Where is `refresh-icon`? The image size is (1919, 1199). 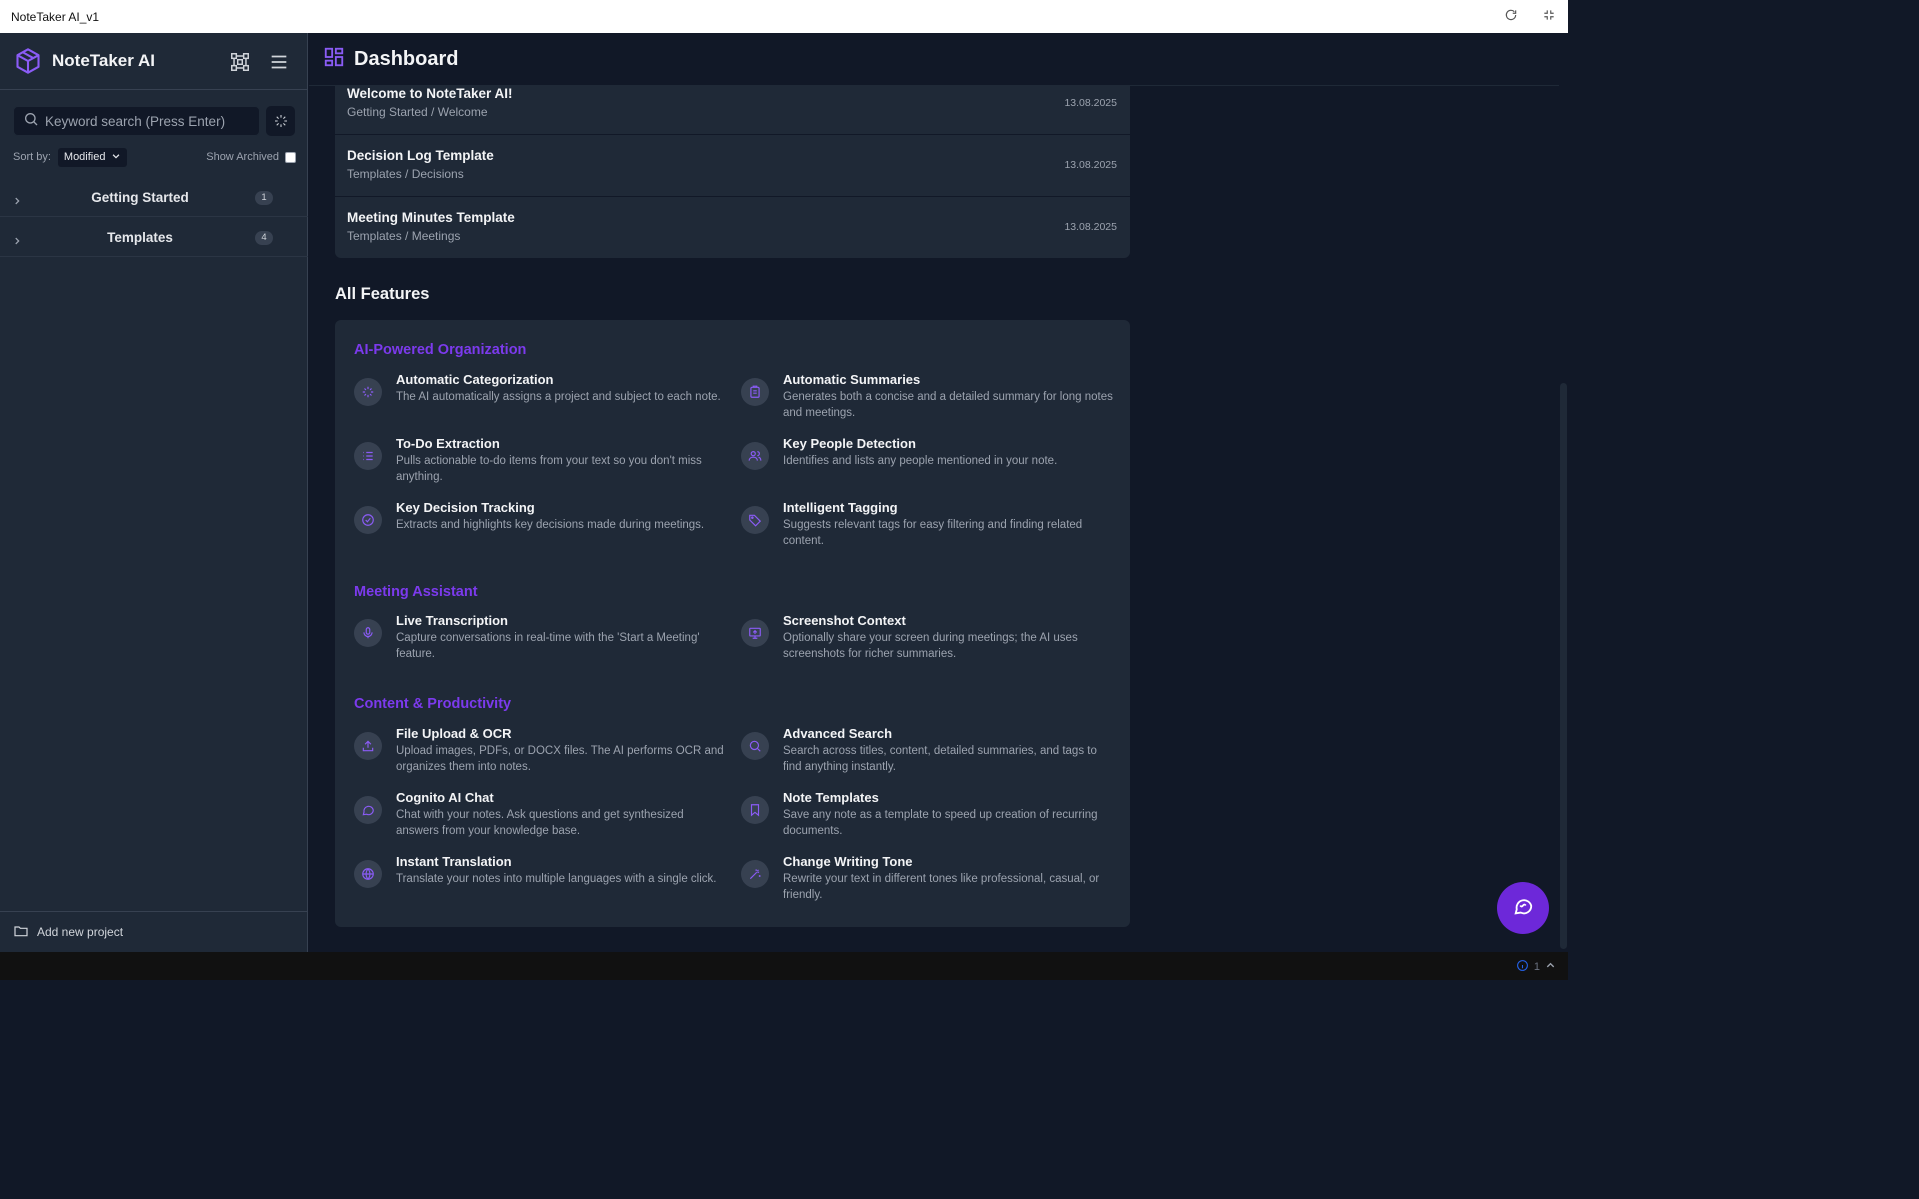
refresh-icon is located at coordinates (1512, 16).